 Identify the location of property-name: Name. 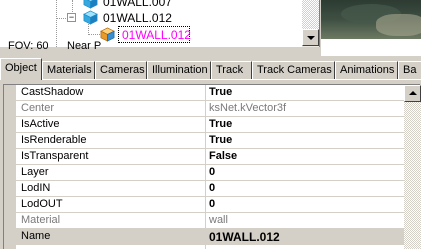
(36, 236).